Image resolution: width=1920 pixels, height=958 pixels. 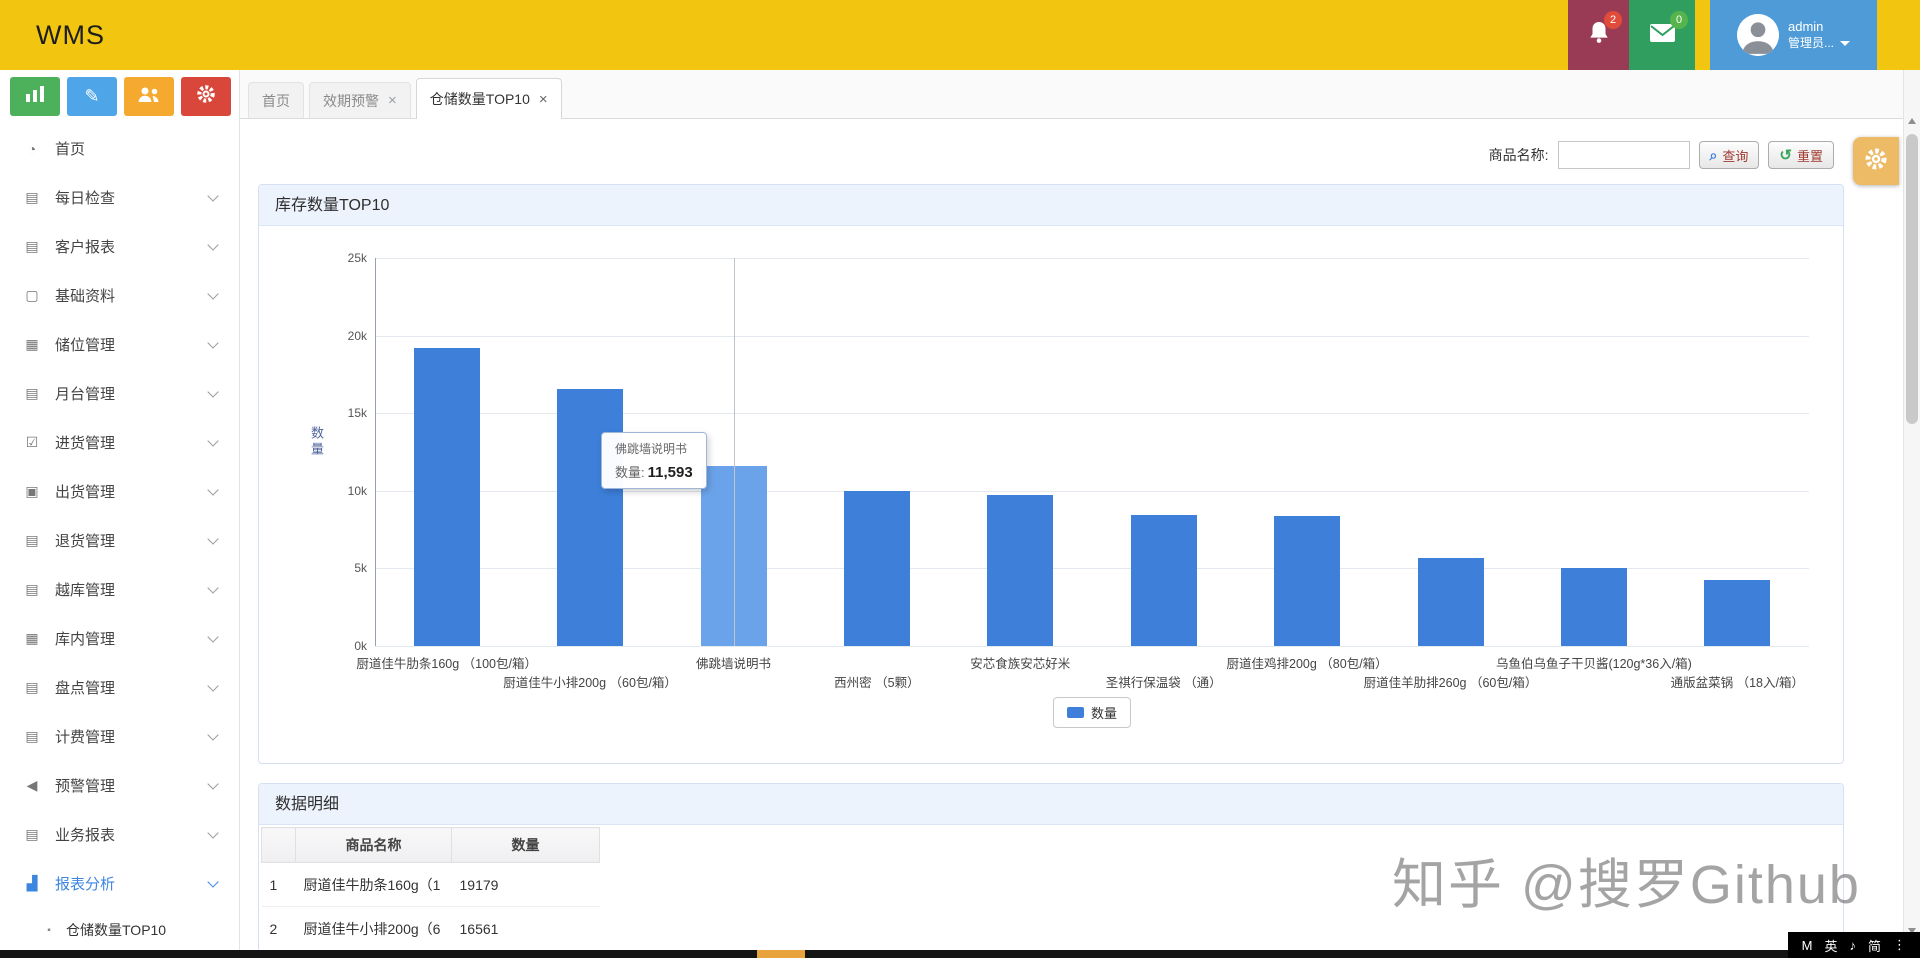 I want to click on table-row: 1 厨道佳牛肋条160g（1 19179, so click(x=430, y=884).